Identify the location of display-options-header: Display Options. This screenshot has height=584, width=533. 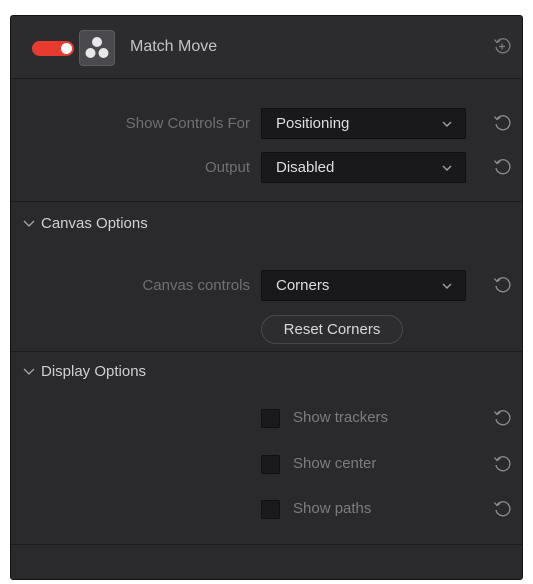
(83, 372).